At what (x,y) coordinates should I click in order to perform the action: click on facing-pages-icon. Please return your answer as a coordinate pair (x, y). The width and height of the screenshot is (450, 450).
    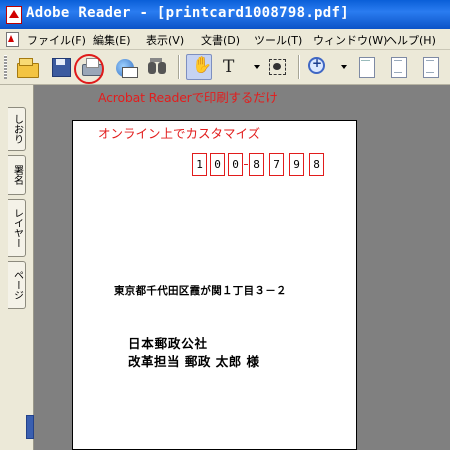
    Looking at the image, I should click on (430, 67).